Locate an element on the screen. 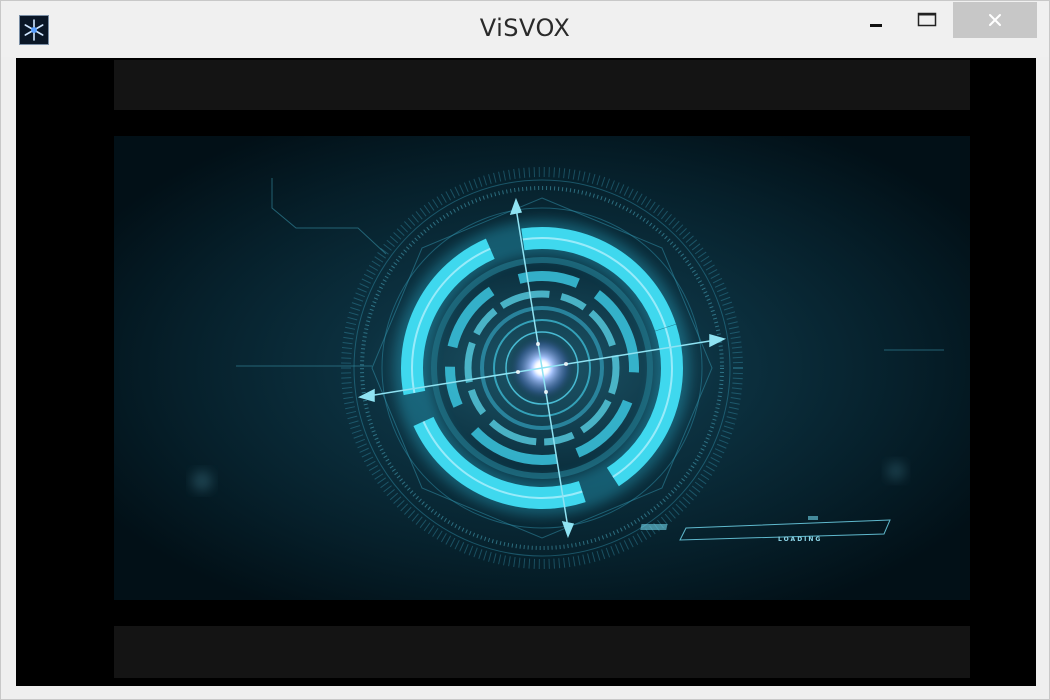  letterbox-top is located at coordinates (542, 85).